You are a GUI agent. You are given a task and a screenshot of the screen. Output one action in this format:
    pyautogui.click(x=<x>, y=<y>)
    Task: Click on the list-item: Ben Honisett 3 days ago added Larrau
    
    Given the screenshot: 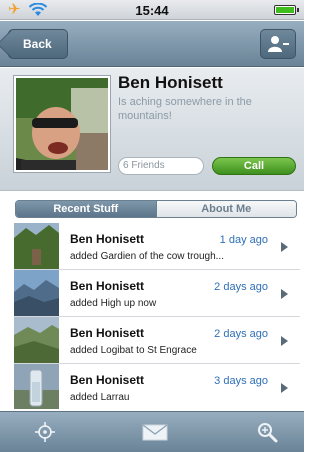 What is the action you would take?
    pyautogui.click(x=157, y=386)
    